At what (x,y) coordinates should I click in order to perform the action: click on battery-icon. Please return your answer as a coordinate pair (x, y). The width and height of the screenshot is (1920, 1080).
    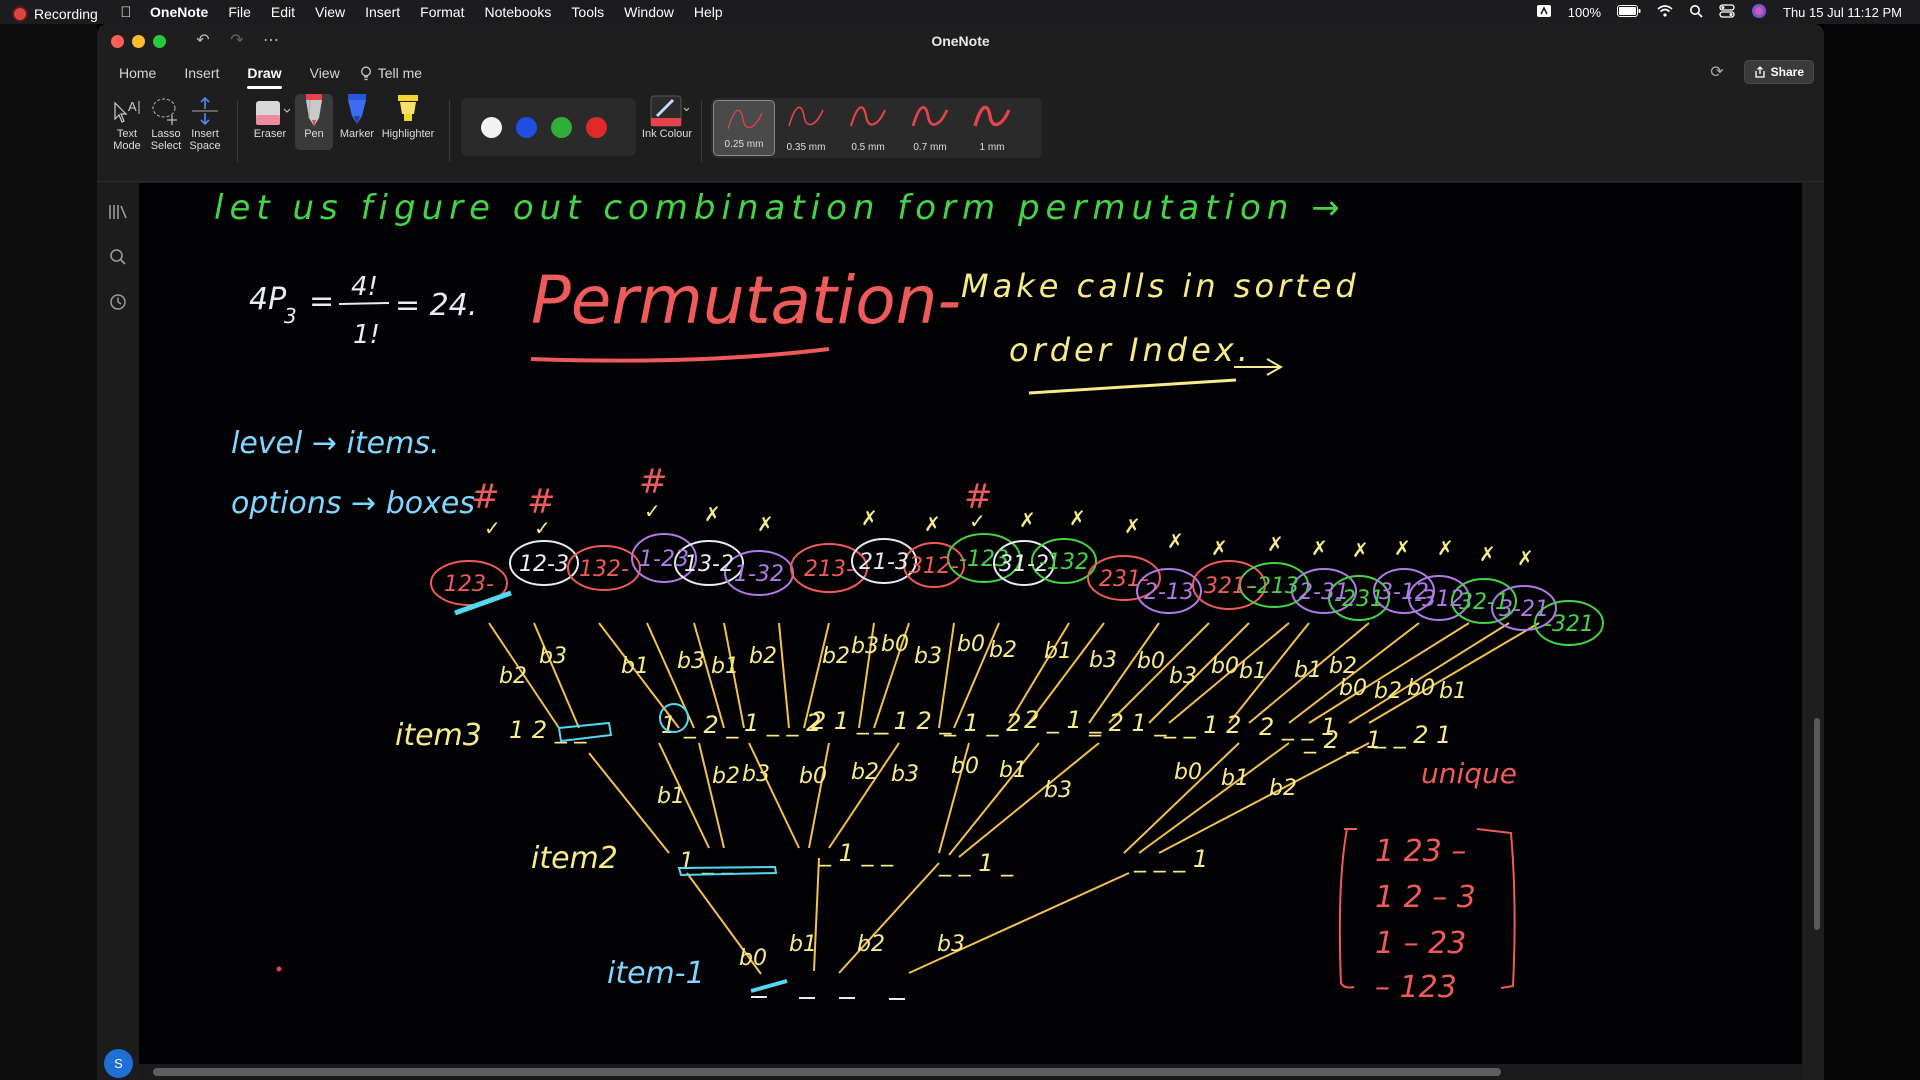
    Looking at the image, I should click on (1629, 12).